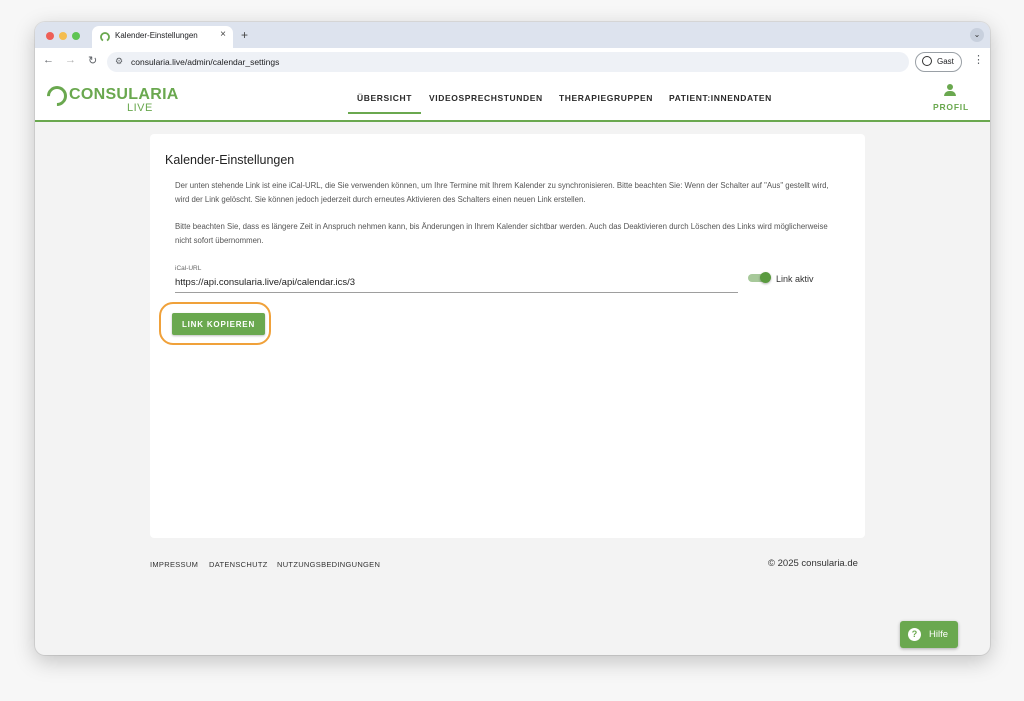 The image size is (1024, 701). I want to click on link-active-toggle, so click(760, 277).